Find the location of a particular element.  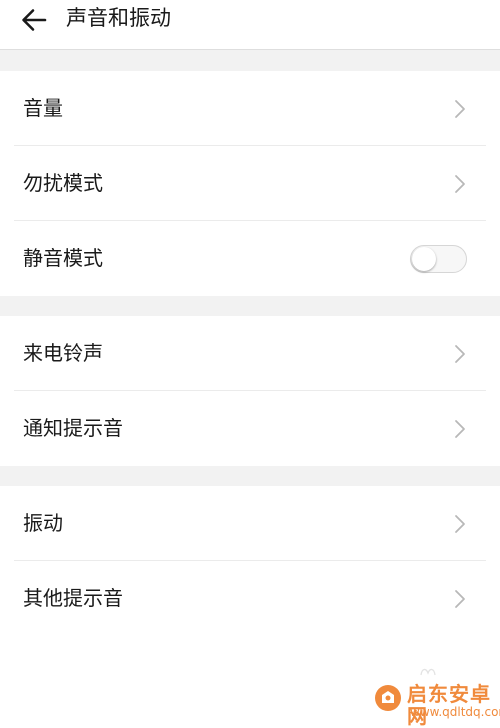

settings-row-silent-mode: 静音模式 is located at coordinates (250, 258).